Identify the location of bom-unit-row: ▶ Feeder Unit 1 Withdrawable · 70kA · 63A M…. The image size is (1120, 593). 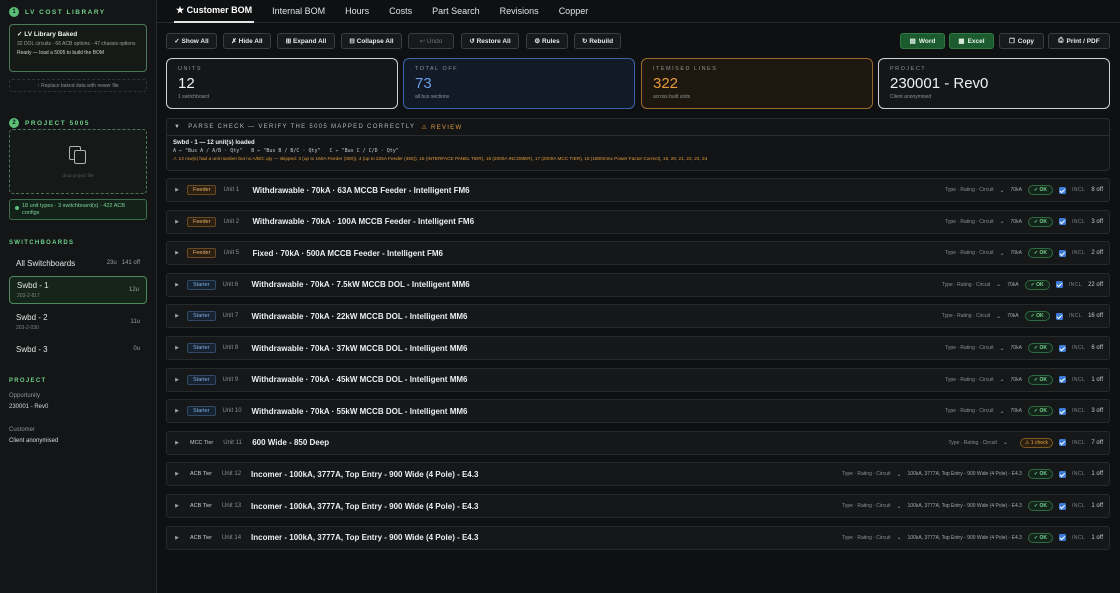
(638, 190).